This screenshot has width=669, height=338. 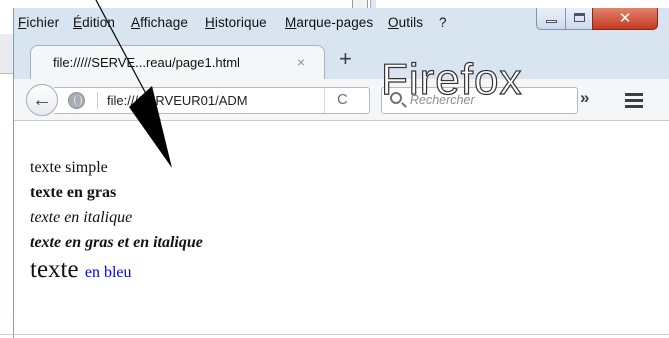 What do you see at coordinates (76, 100) in the screenshot?
I see `globe-icon` at bounding box center [76, 100].